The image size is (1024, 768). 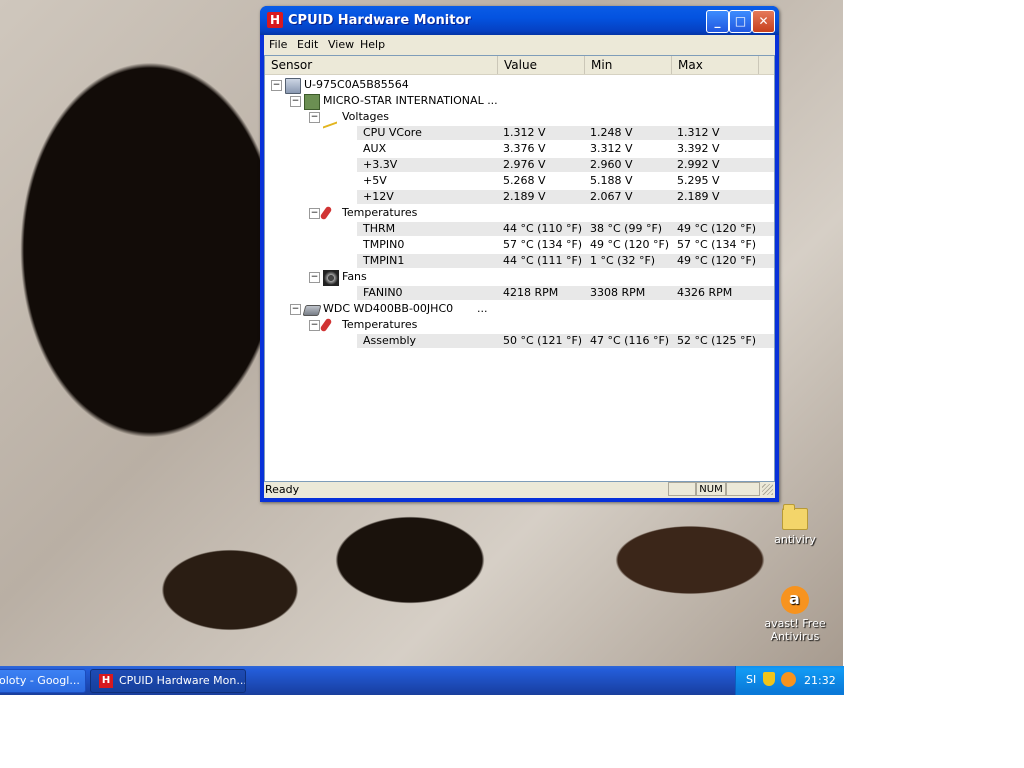 I want to click on avast-tray-icon, so click(x=788, y=679).